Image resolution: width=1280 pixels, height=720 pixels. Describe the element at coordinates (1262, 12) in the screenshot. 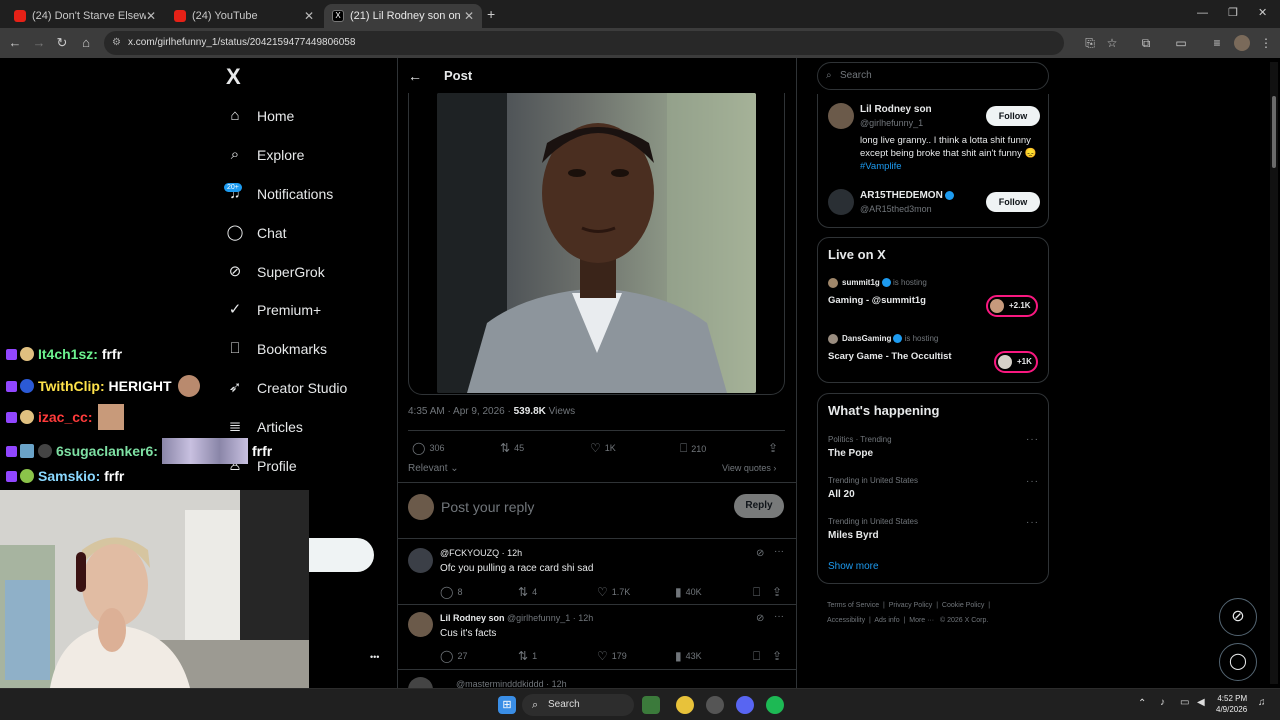

I see `window-close-button: ✕` at that location.